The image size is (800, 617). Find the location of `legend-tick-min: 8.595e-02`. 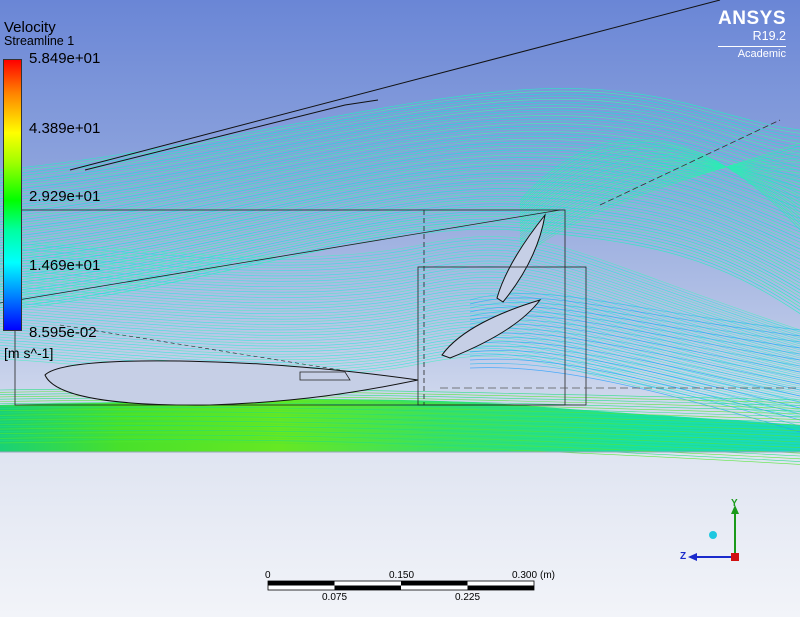

legend-tick-min: 8.595e-02 is located at coordinates (63, 332).